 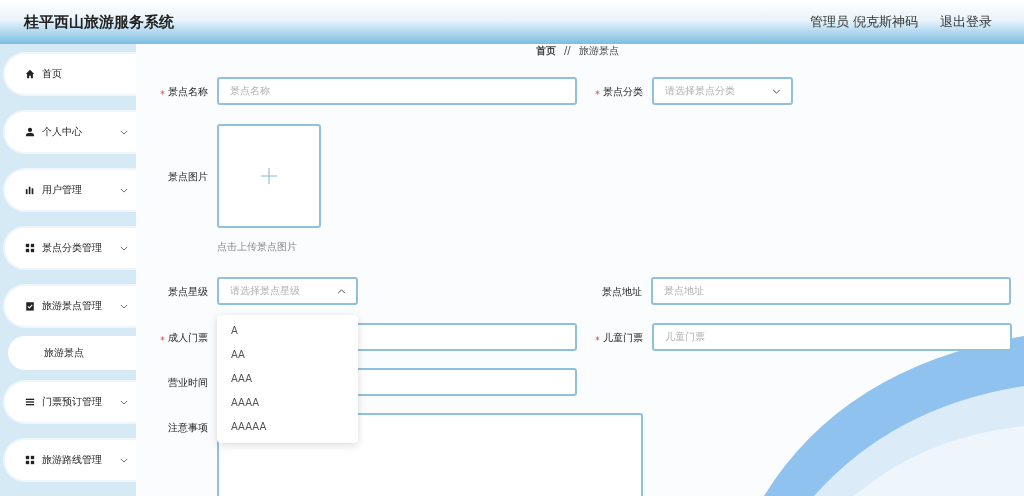 I want to click on sidebar-item: 用户管理, so click(x=69, y=190).